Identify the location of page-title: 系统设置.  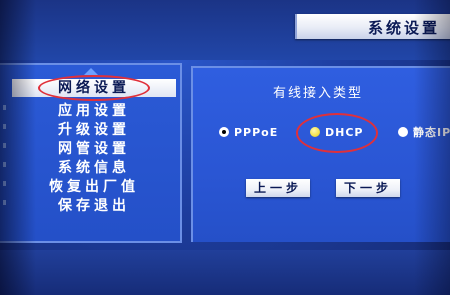
(403, 28).